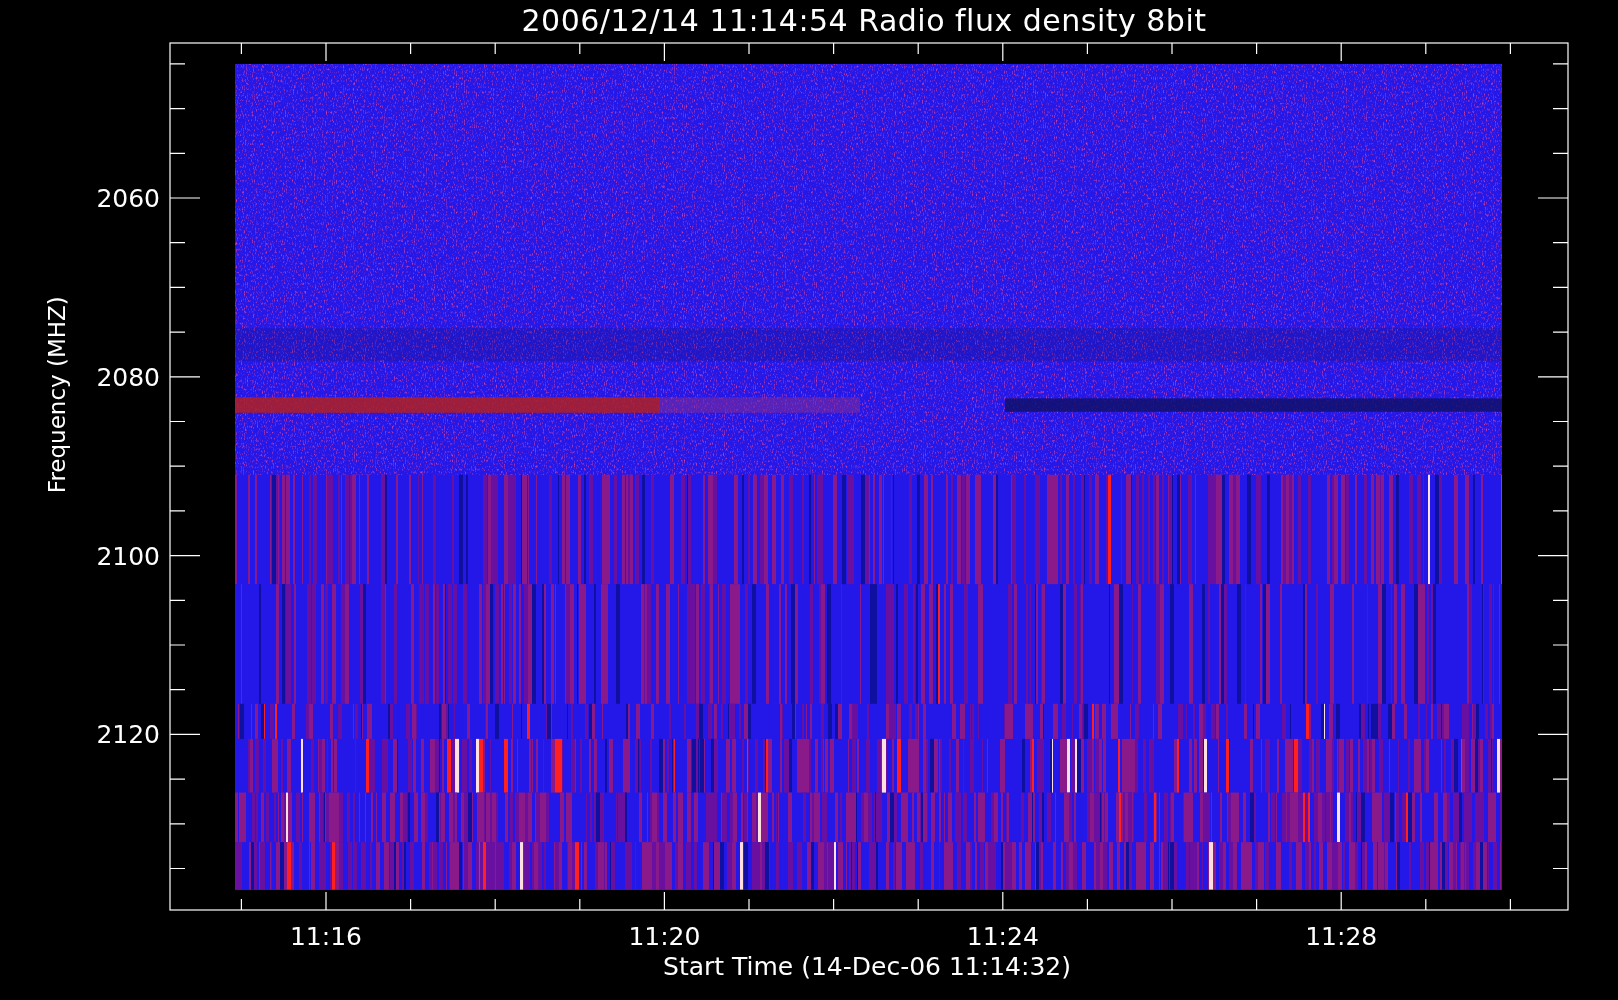  What do you see at coordinates (128, 556) in the screenshot?
I see `tick-label: 2100` at bounding box center [128, 556].